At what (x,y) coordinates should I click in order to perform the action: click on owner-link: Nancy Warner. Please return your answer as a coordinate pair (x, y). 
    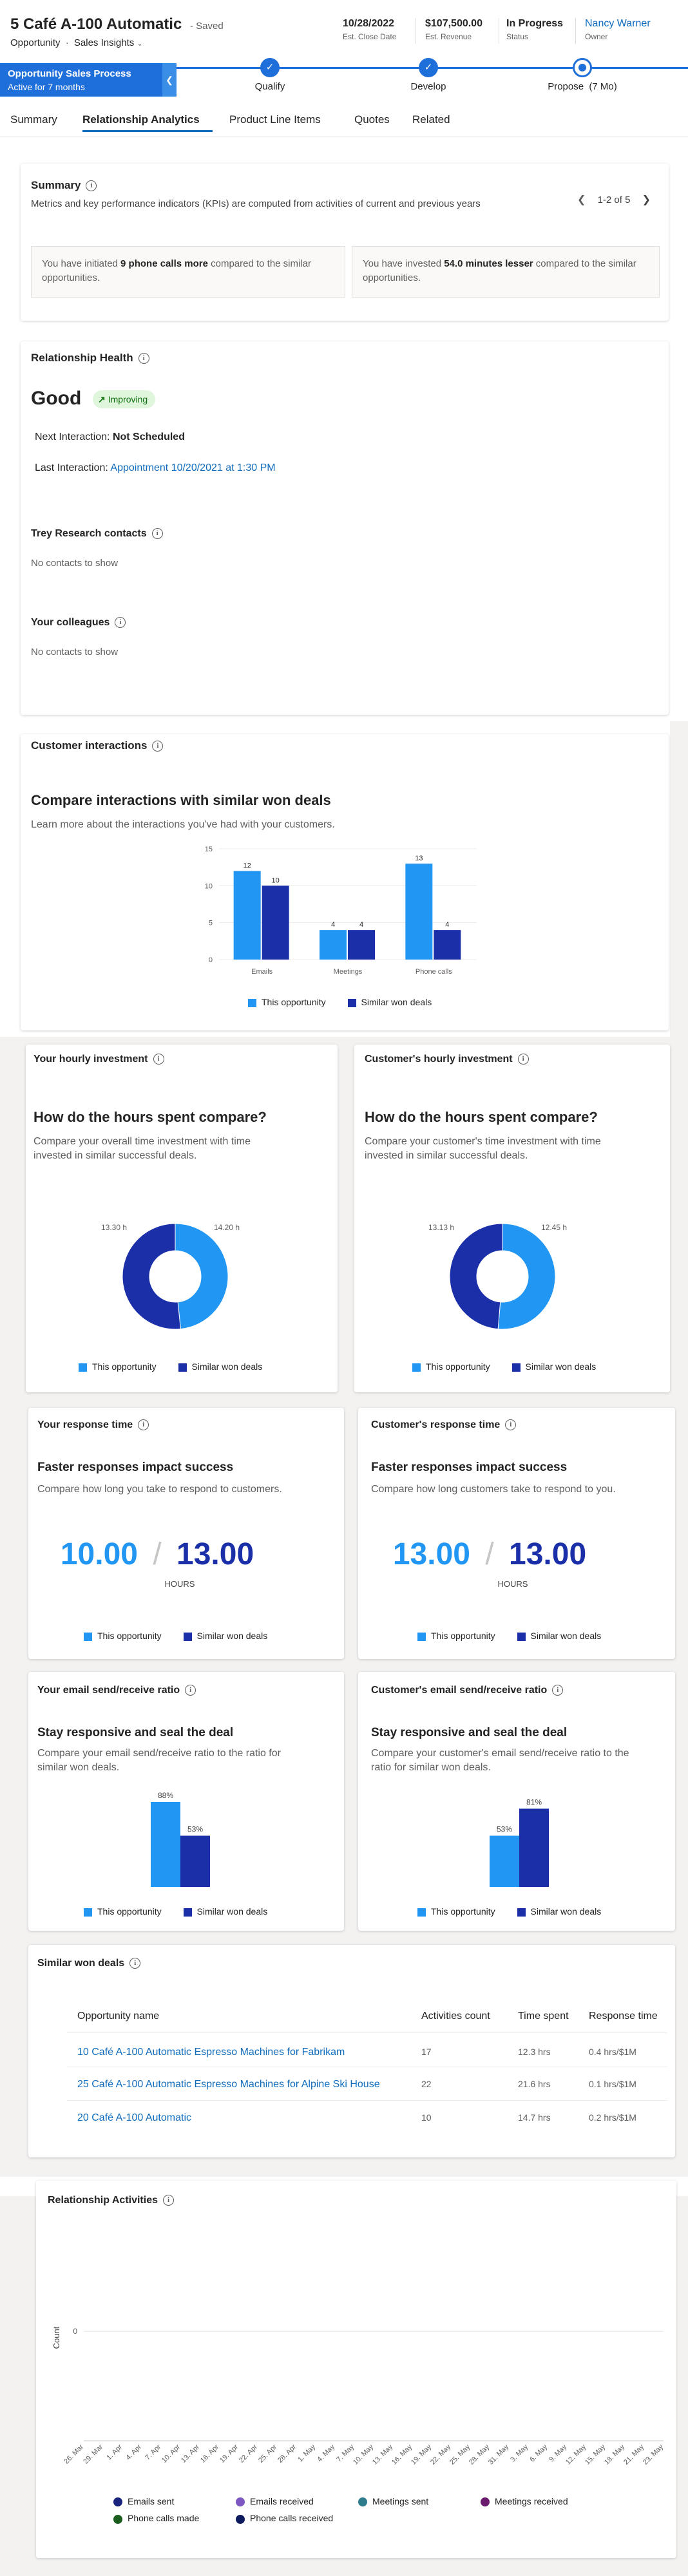
    Looking at the image, I should click on (618, 24).